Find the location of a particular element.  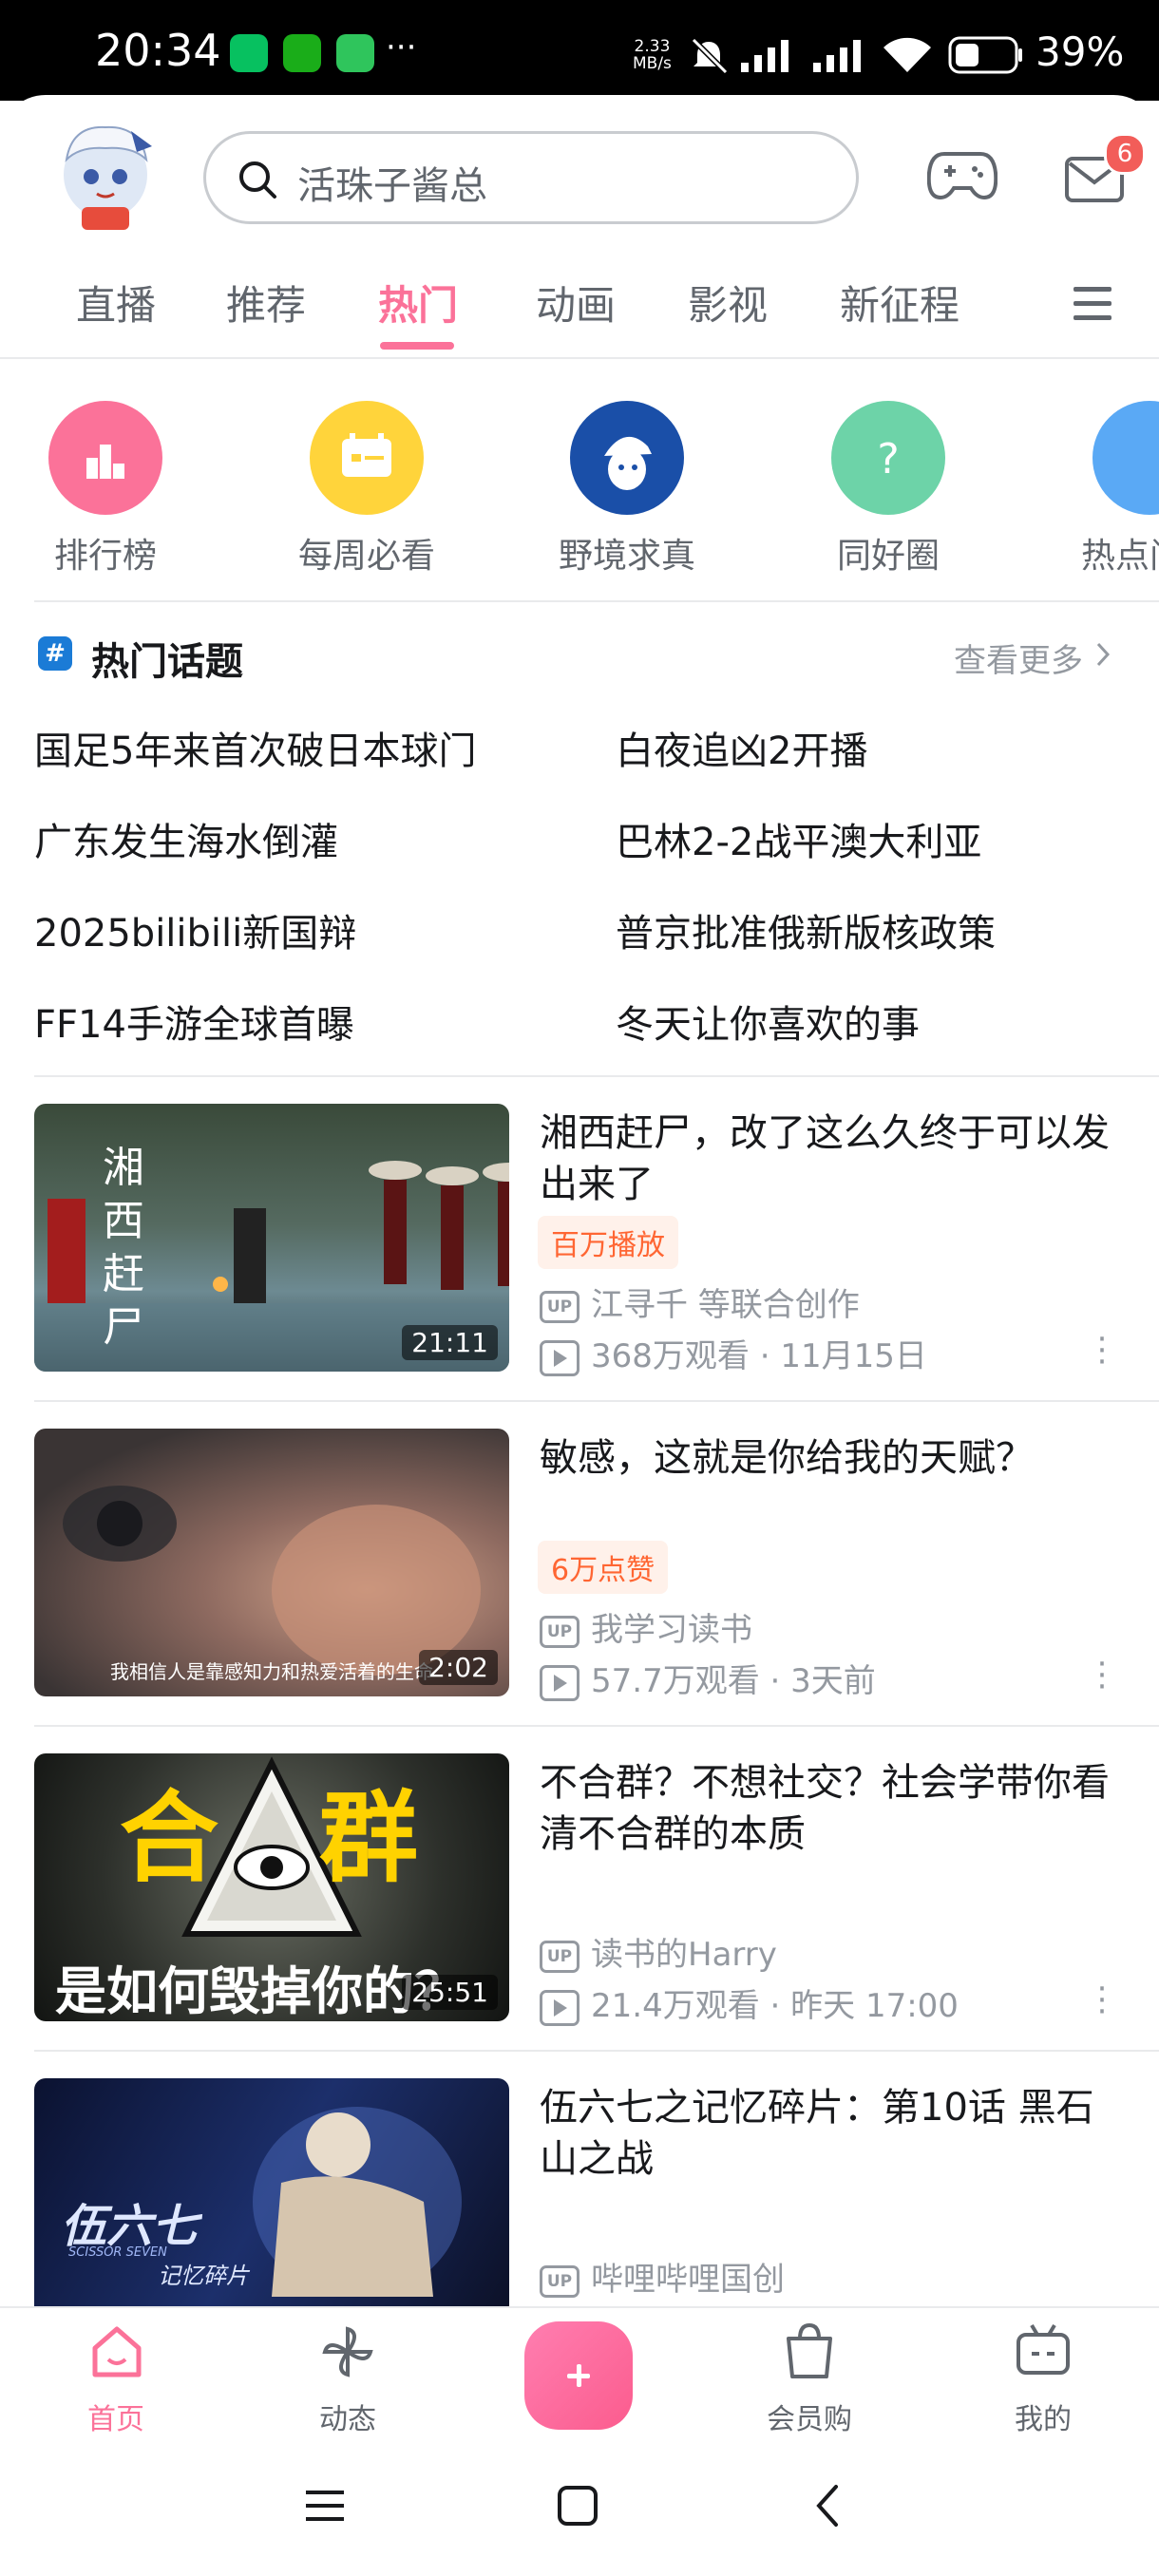

wild-explore-icon is located at coordinates (627, 458).